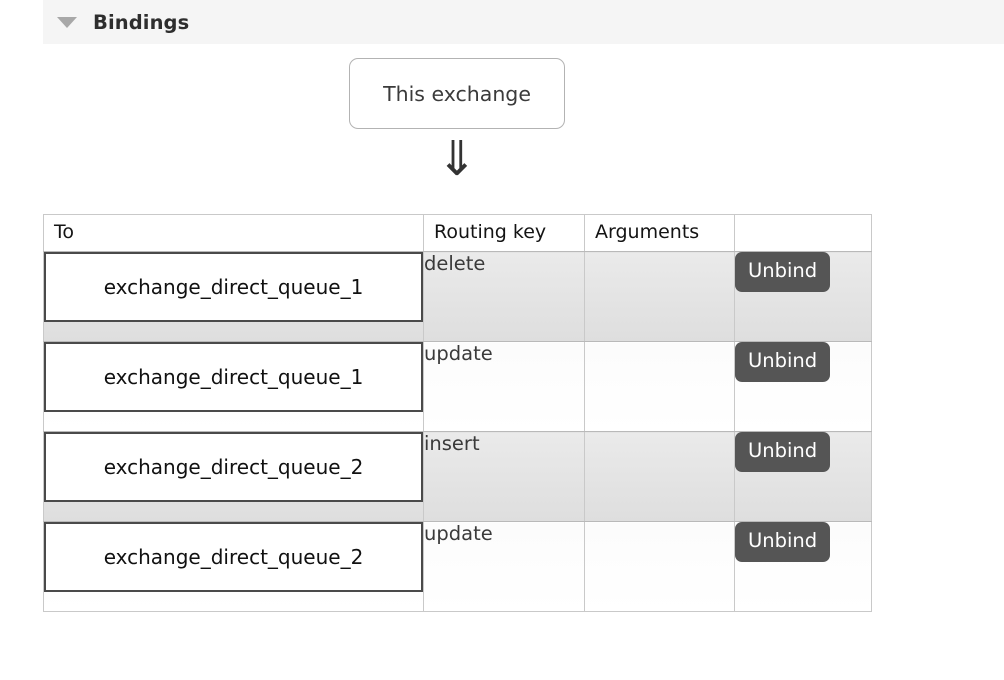 The height and width of the screenshot is (680, 1004). Describe the element at coordinates (659, 233) in the screenshot. I see `column-header-arguments: Arguments` at that location.